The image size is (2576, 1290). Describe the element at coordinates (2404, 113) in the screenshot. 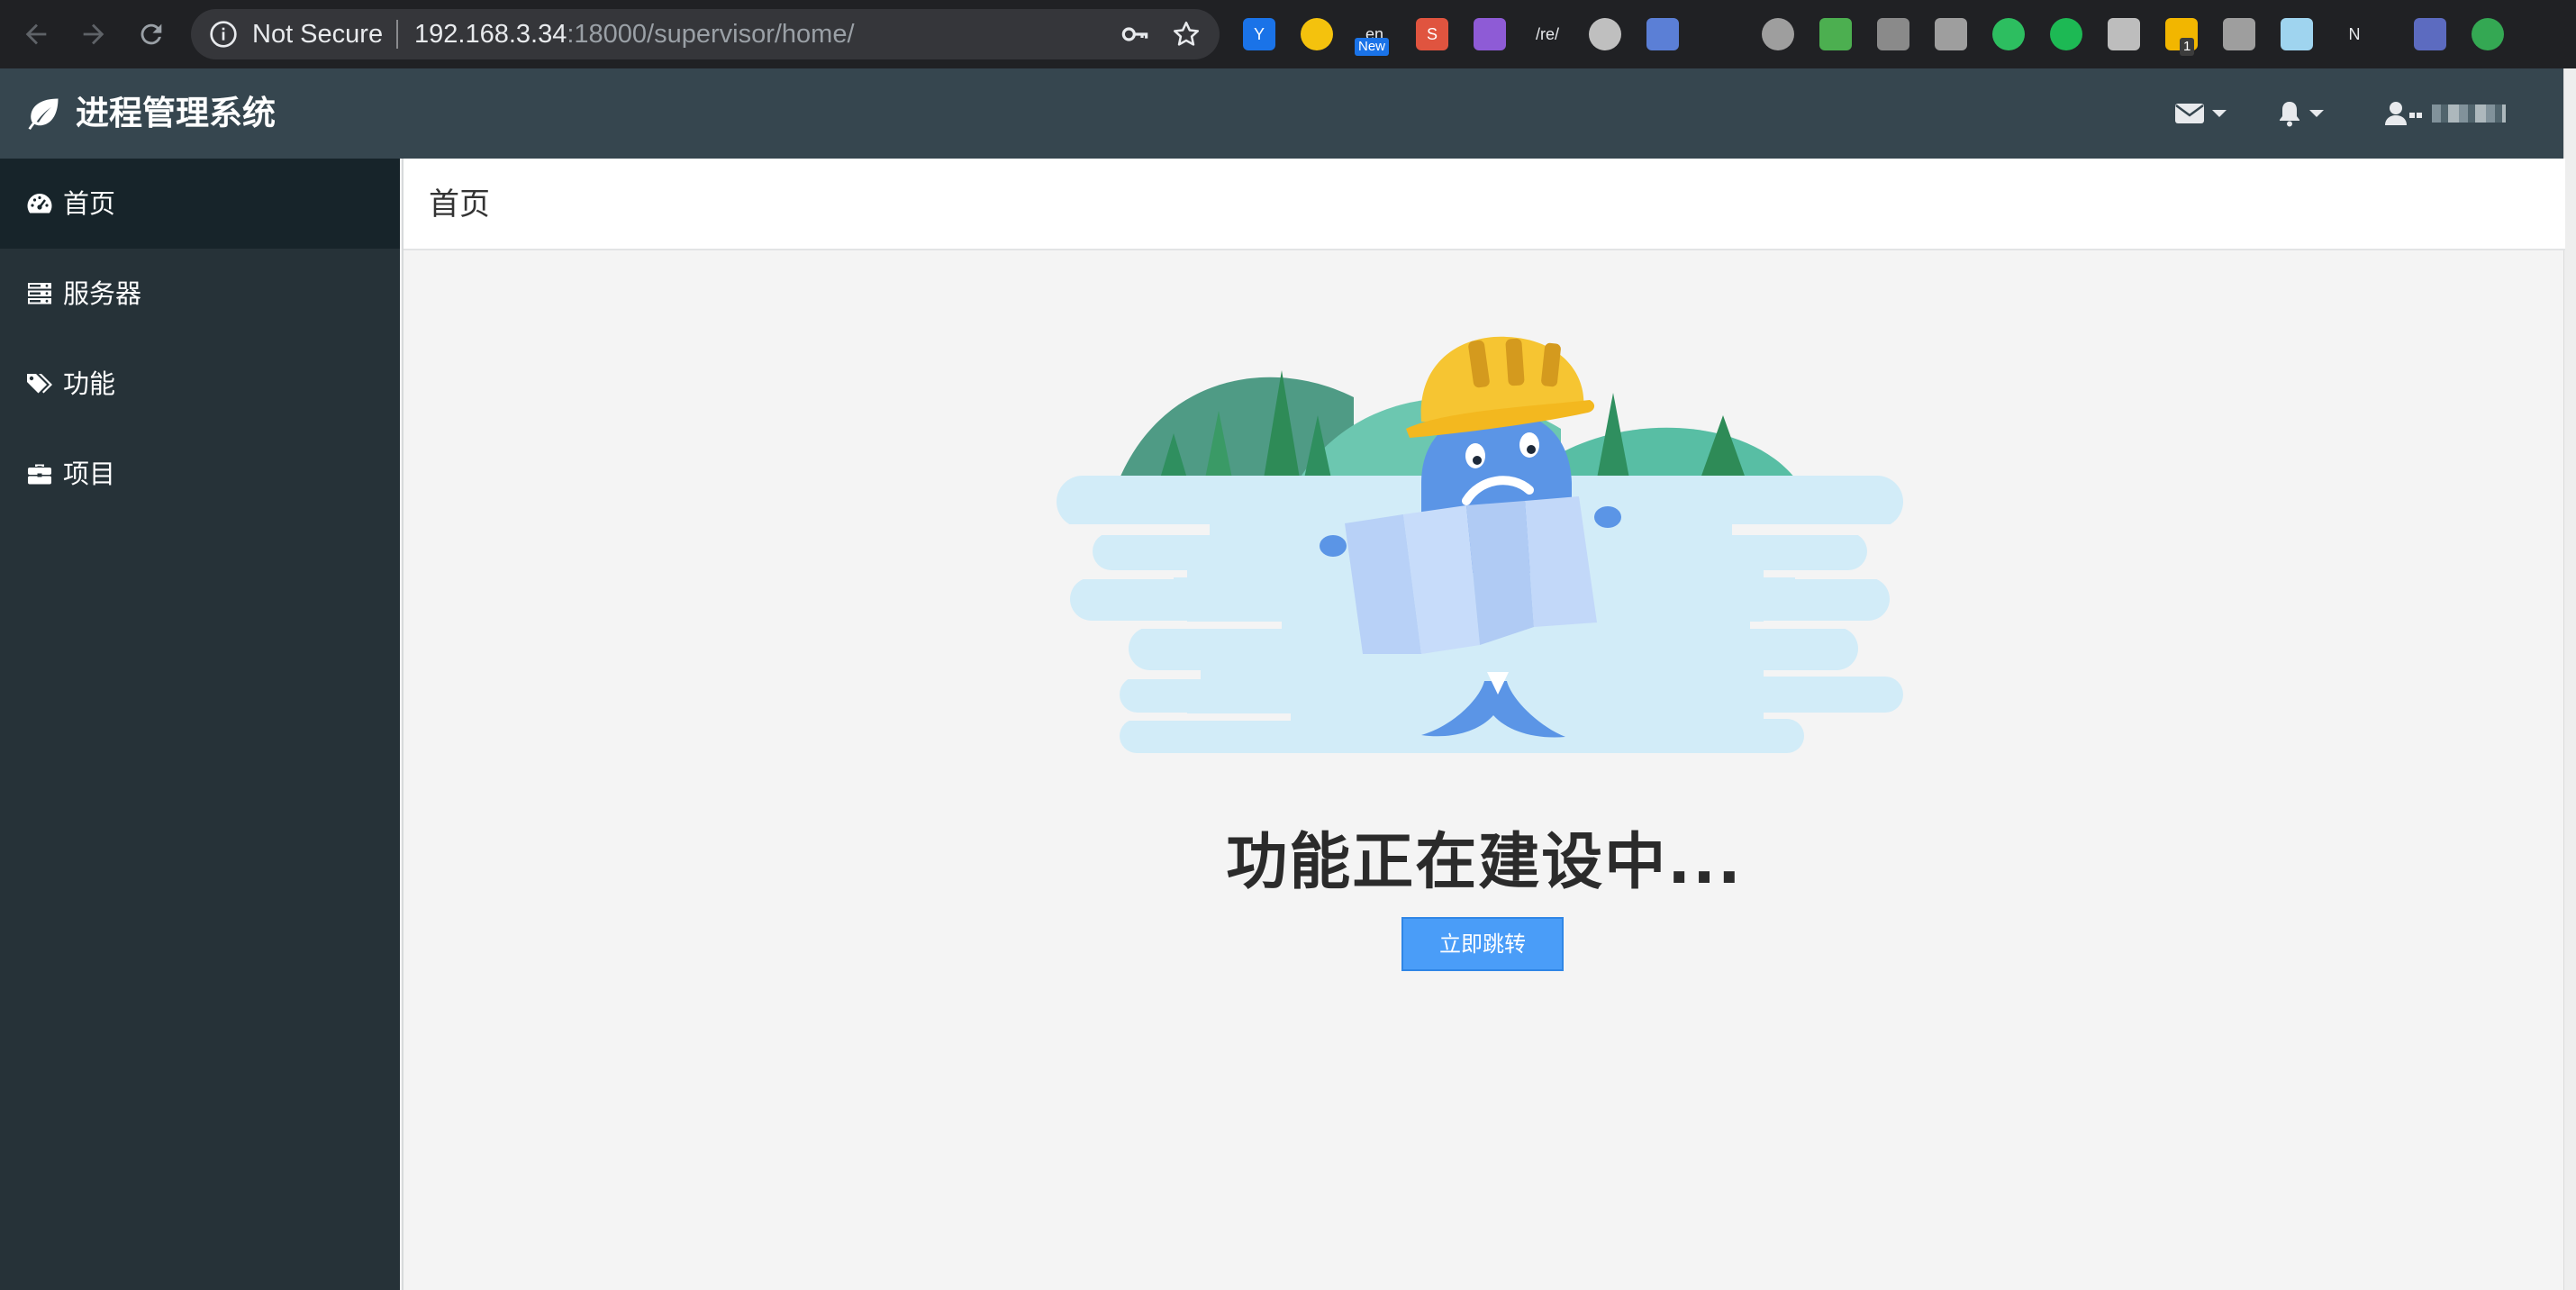

I see `user-icon` at that location.